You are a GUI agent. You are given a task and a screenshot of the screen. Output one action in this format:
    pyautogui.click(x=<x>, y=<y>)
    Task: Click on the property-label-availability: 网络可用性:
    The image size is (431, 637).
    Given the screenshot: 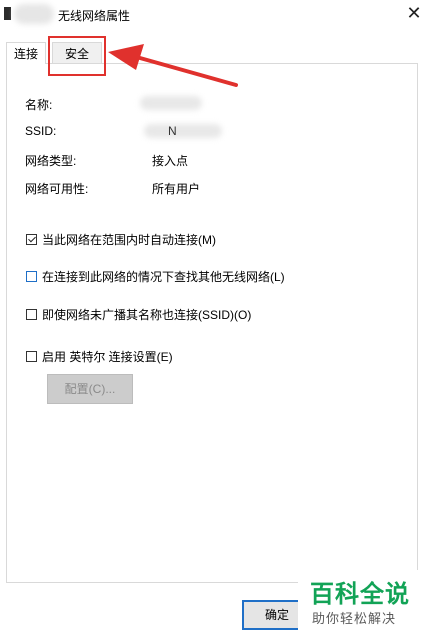 What is the action you would take?
    pyautogui.click(x=57, y=189)
    